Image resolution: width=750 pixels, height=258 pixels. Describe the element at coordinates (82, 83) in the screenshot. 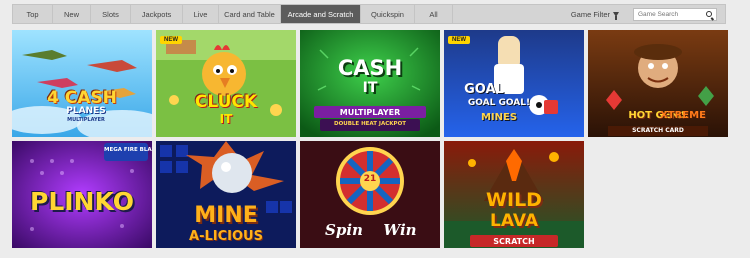

I see `game-tile-4-cash-planes: 4 CASH PLANES MULTIPLAYER` at that location.